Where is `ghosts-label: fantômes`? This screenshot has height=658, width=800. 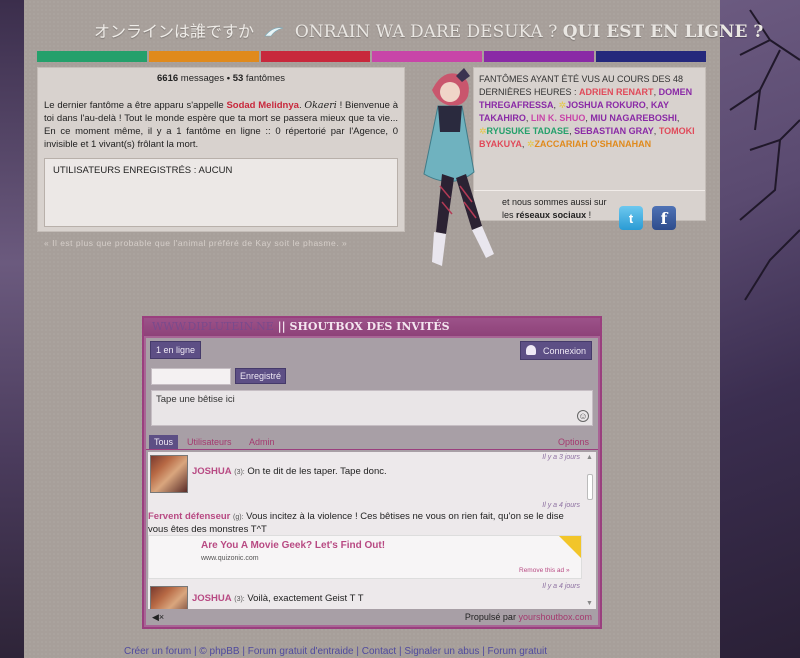
ghosts-label: fantômes is located at coordinates (265, 78).